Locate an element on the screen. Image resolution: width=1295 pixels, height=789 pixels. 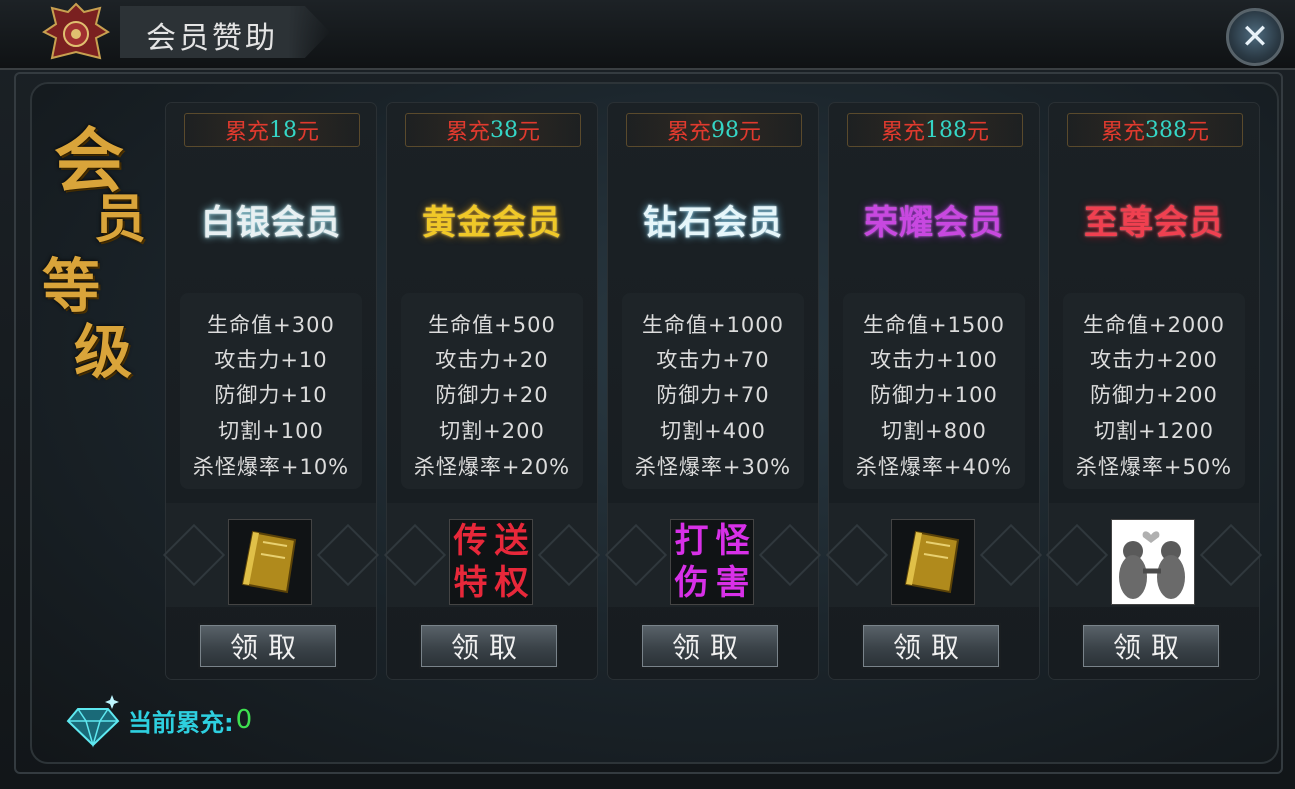
close-icon: ✕ is located at coordinates (1255, 37).